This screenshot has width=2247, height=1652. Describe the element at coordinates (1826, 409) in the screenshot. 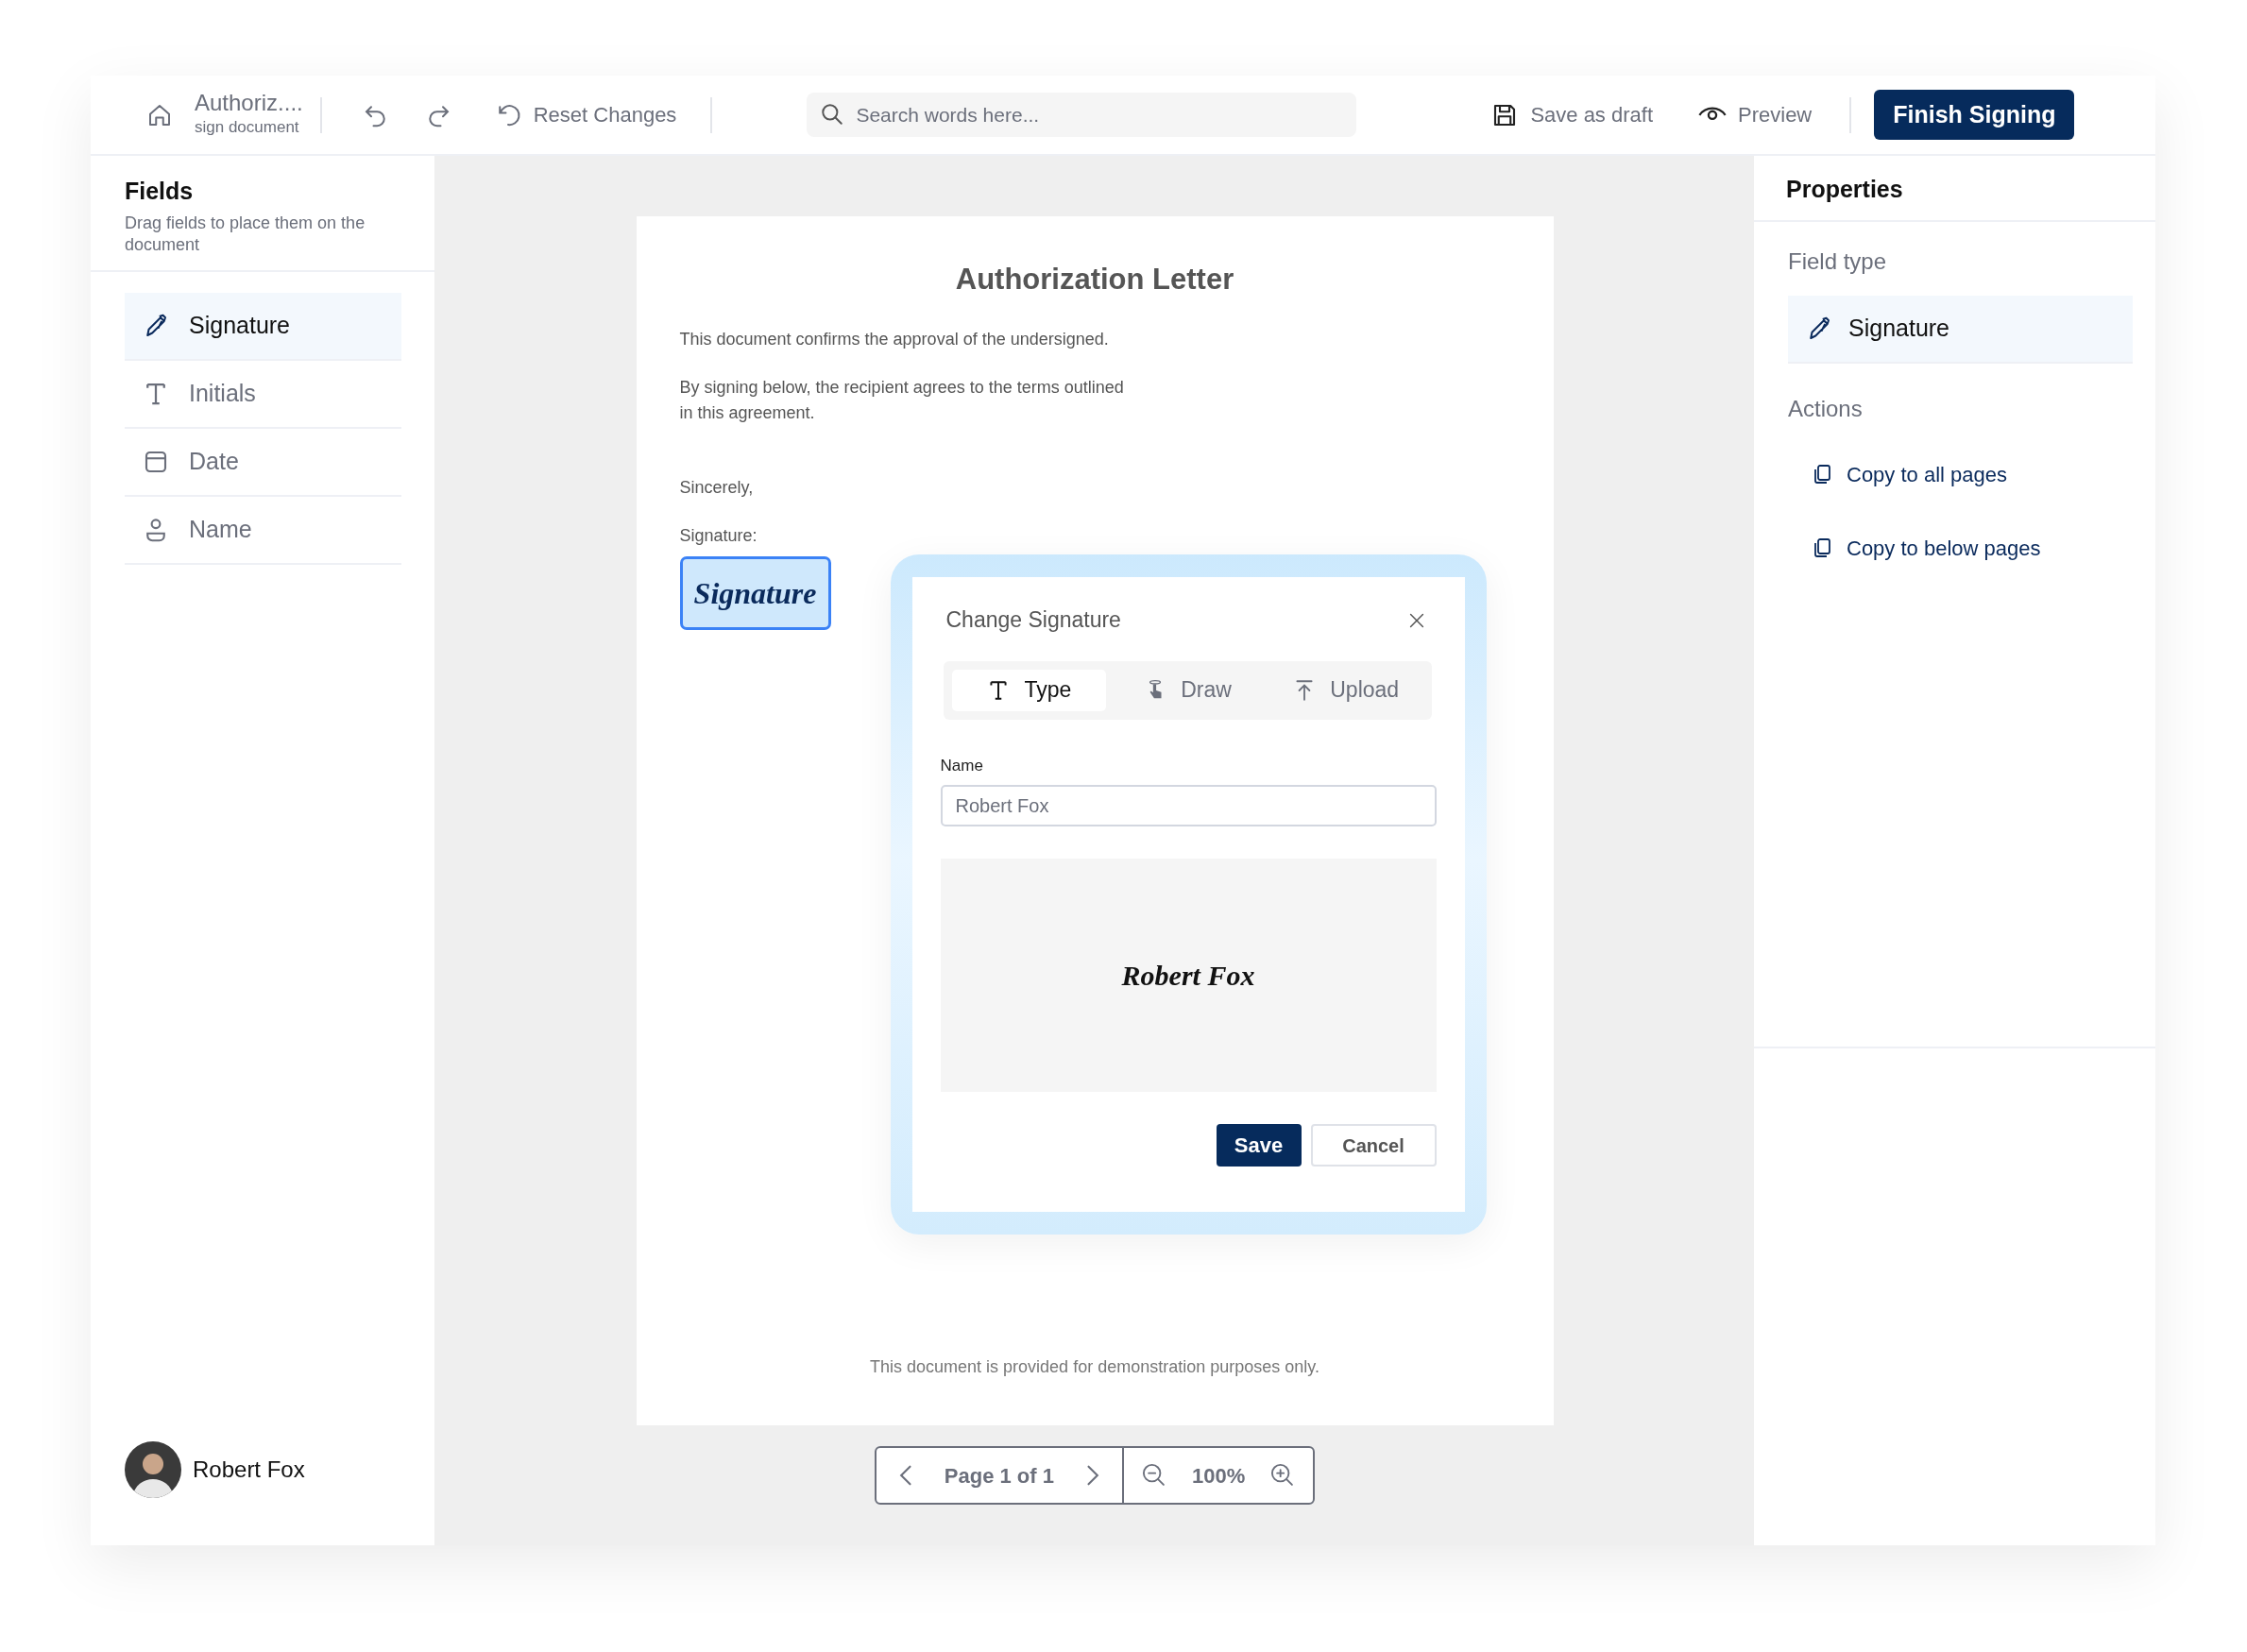

I see `section-label: Actions` at that location.